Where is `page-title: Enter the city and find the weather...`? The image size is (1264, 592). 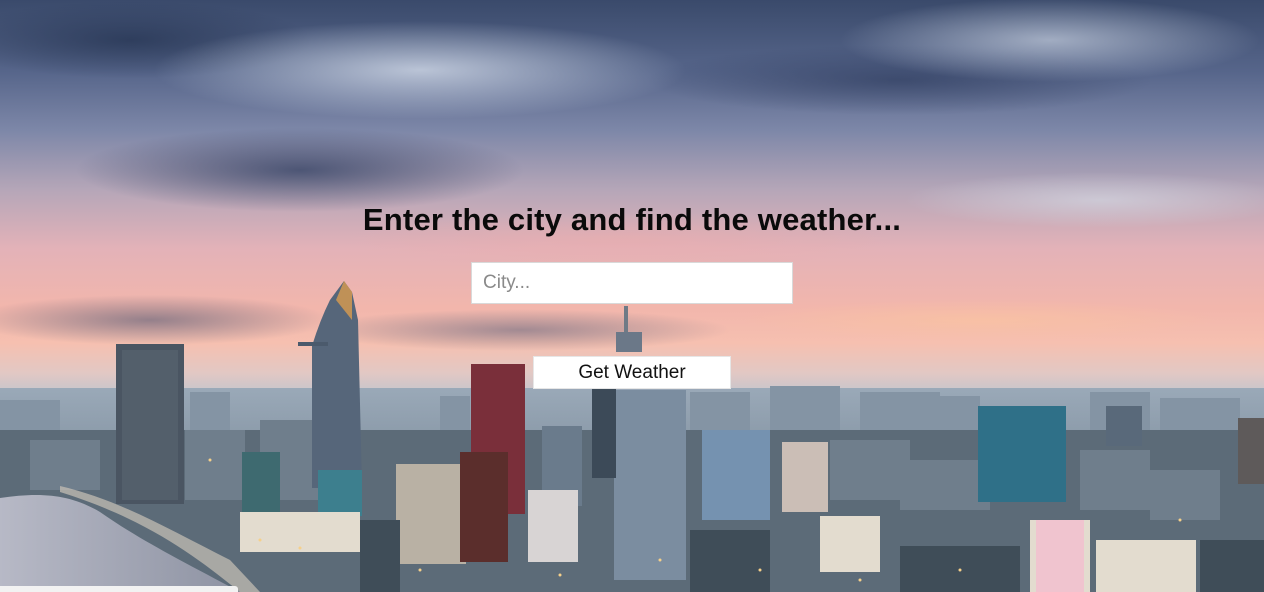
page-title: Enter the city and find the weather... is located at coordinates (632, 219).